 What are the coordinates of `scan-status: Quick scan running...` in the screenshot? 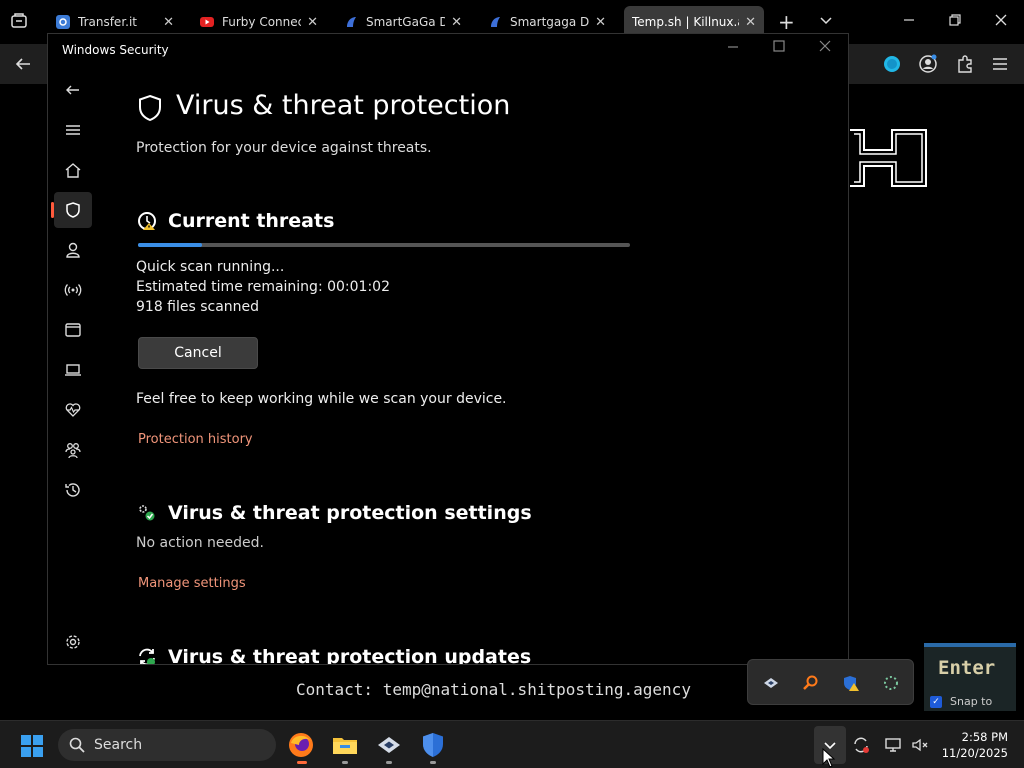 It's located at (210, 267).